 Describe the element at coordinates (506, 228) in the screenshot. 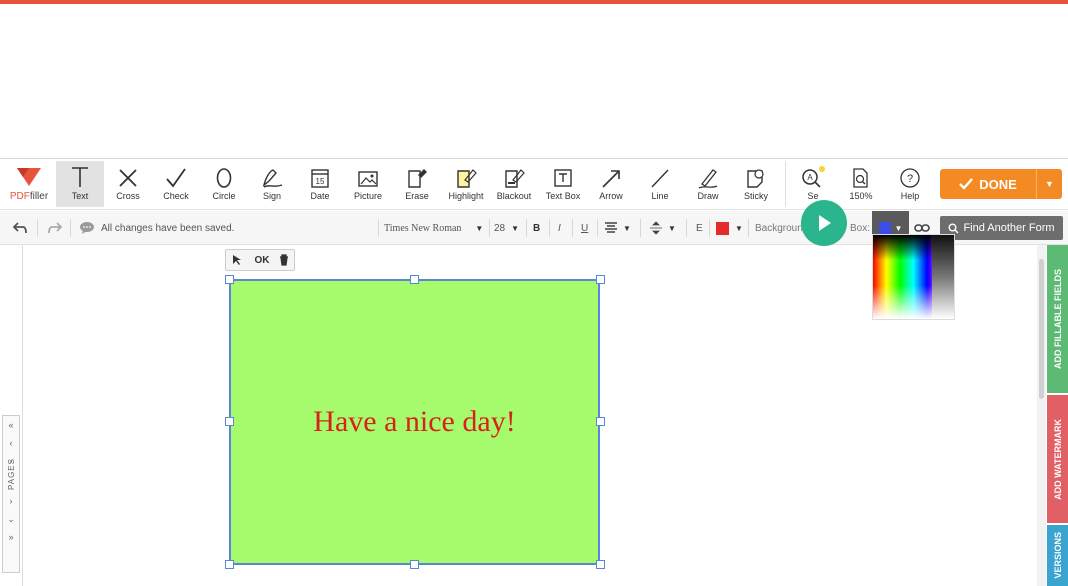

I see `font-size-select: 28 ▼` at that location.